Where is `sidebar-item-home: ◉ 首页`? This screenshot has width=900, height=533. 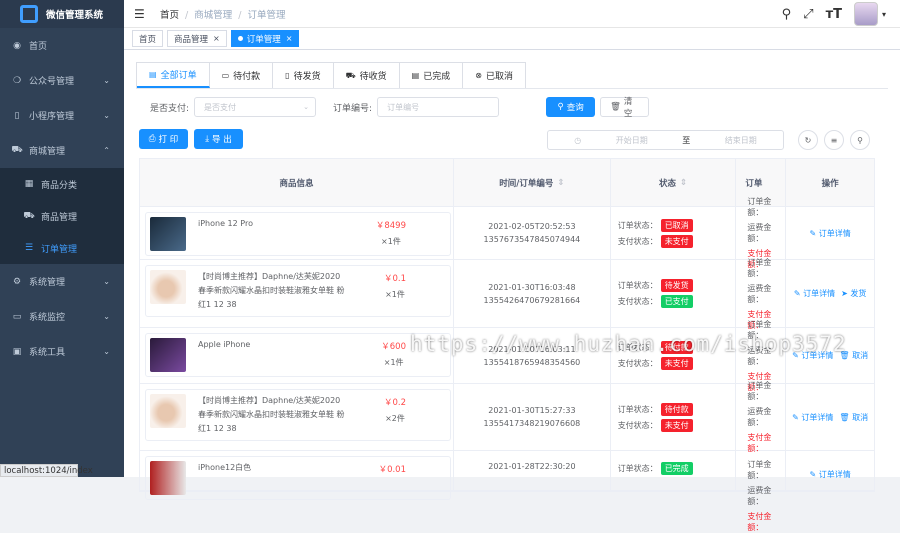 sidebar-item-home: ◉ 首页 is located at coordinates (62, 45).